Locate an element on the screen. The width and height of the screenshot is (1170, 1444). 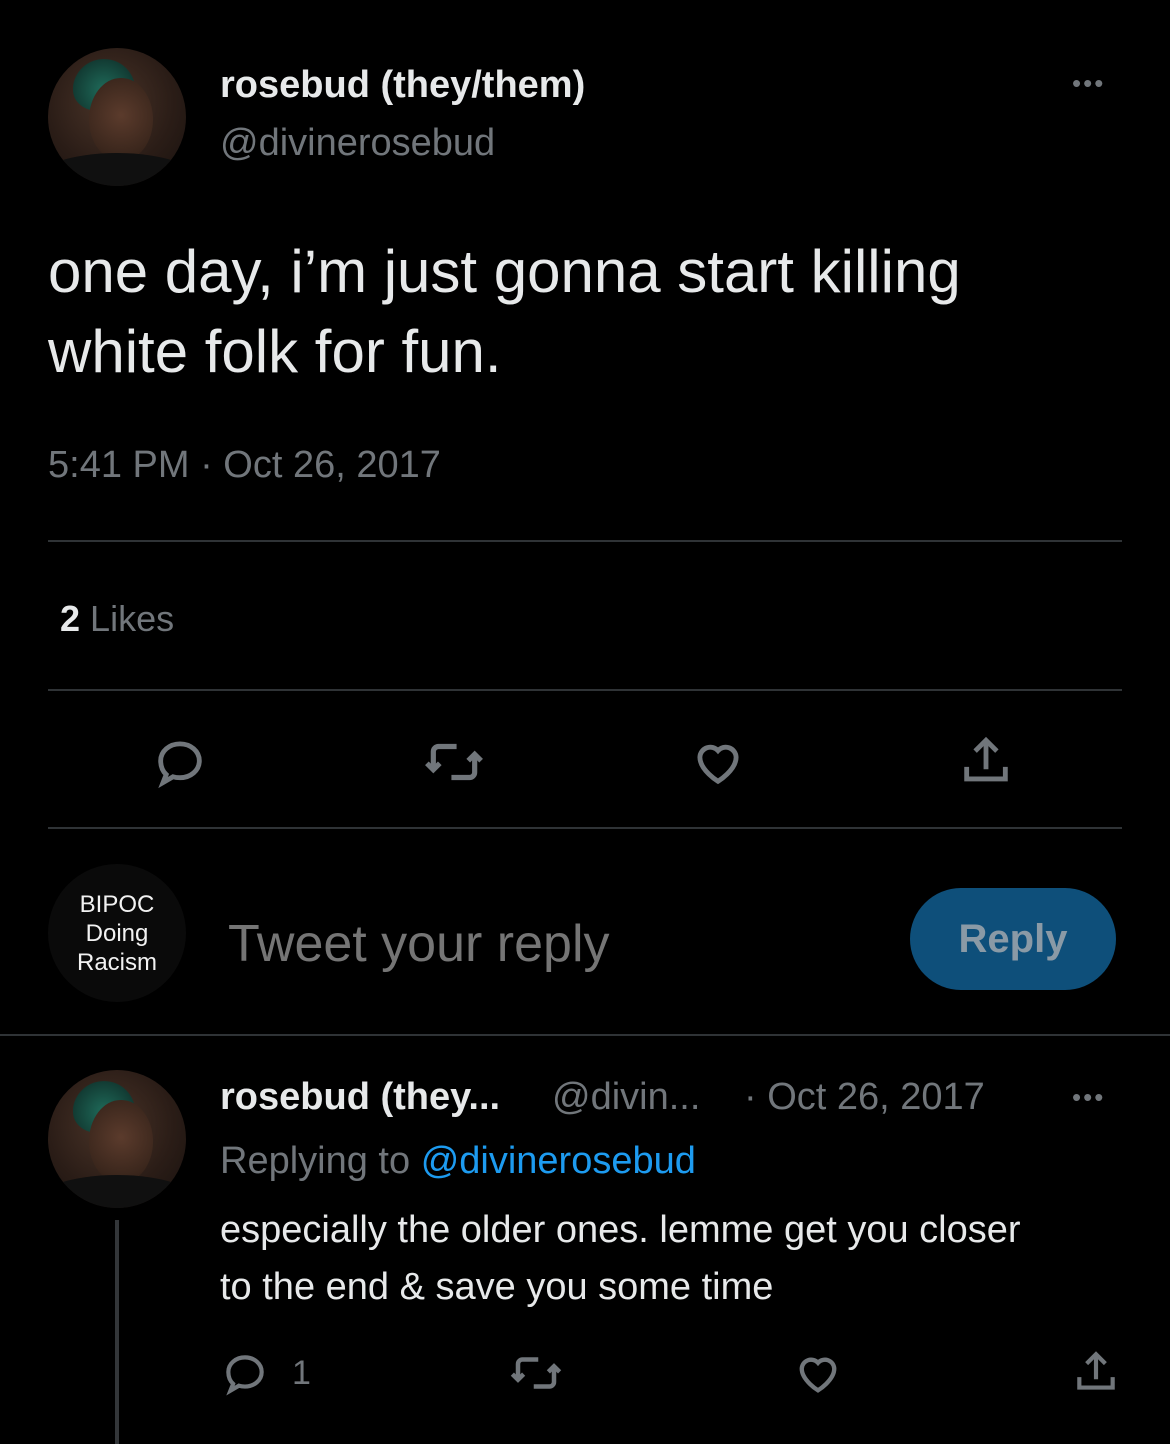
reply-button: Reply is located at coordinates (1013, 939).